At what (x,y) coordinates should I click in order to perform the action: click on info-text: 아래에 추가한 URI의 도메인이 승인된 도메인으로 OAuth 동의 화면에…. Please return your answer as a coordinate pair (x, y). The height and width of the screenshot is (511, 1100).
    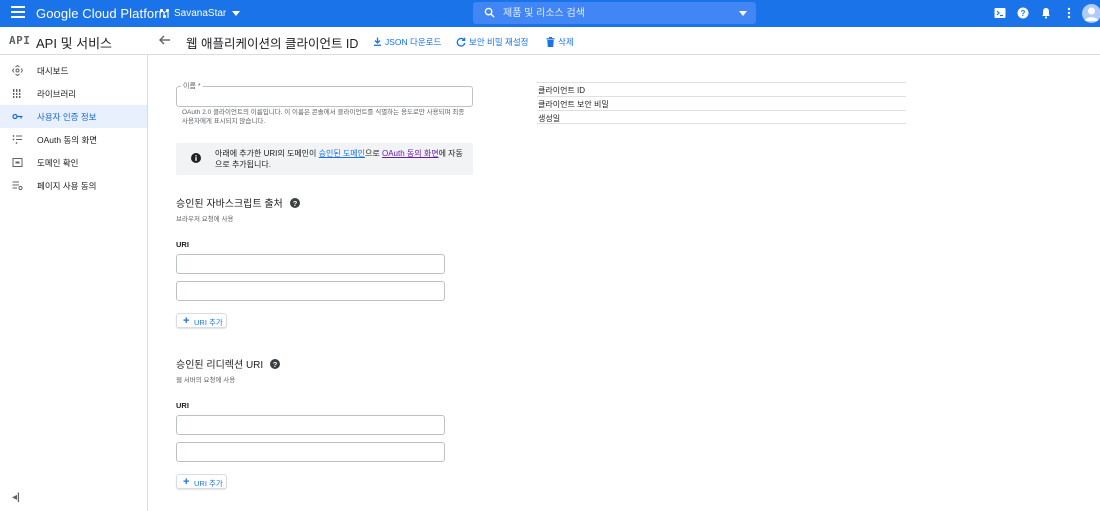
    Looking at the image, I should click on (341, 159).